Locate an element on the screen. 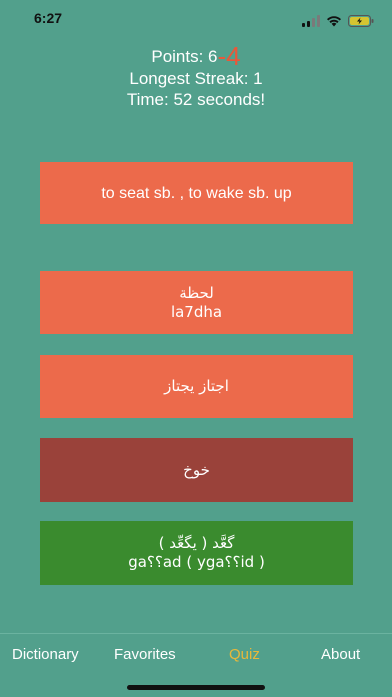 This screenshot has height=697, width=392. points-label: Points: 6 is located at coordinates (184, 56).